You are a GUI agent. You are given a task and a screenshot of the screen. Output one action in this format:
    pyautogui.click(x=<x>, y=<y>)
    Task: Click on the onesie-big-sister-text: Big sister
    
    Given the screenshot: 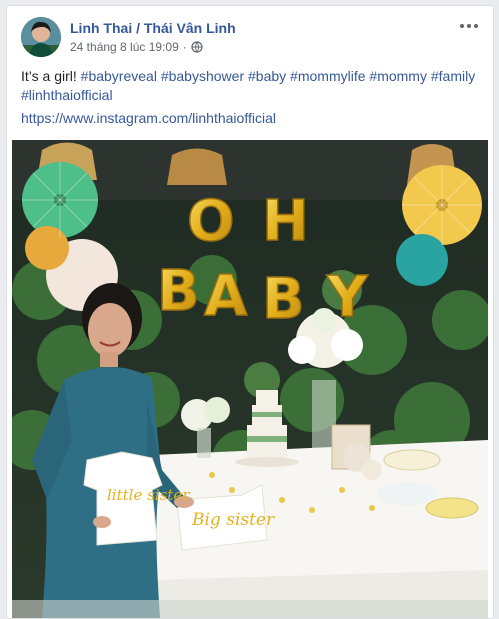 What is the action you would take?
    pyautogui.click(x=233, y=520)
    